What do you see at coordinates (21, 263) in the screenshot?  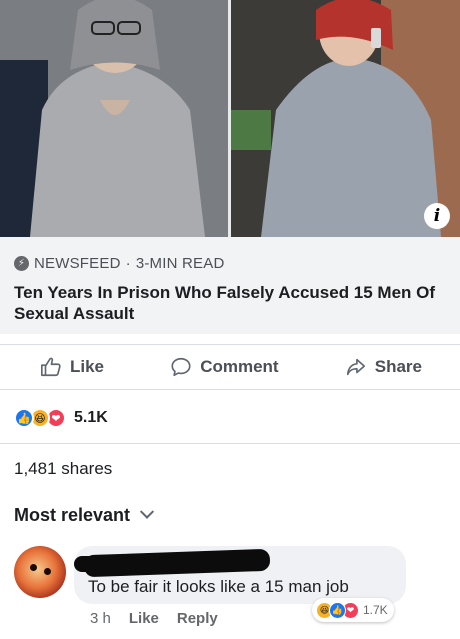 I see `lightning-icon: ⚡` at bounding box center [21, 263].